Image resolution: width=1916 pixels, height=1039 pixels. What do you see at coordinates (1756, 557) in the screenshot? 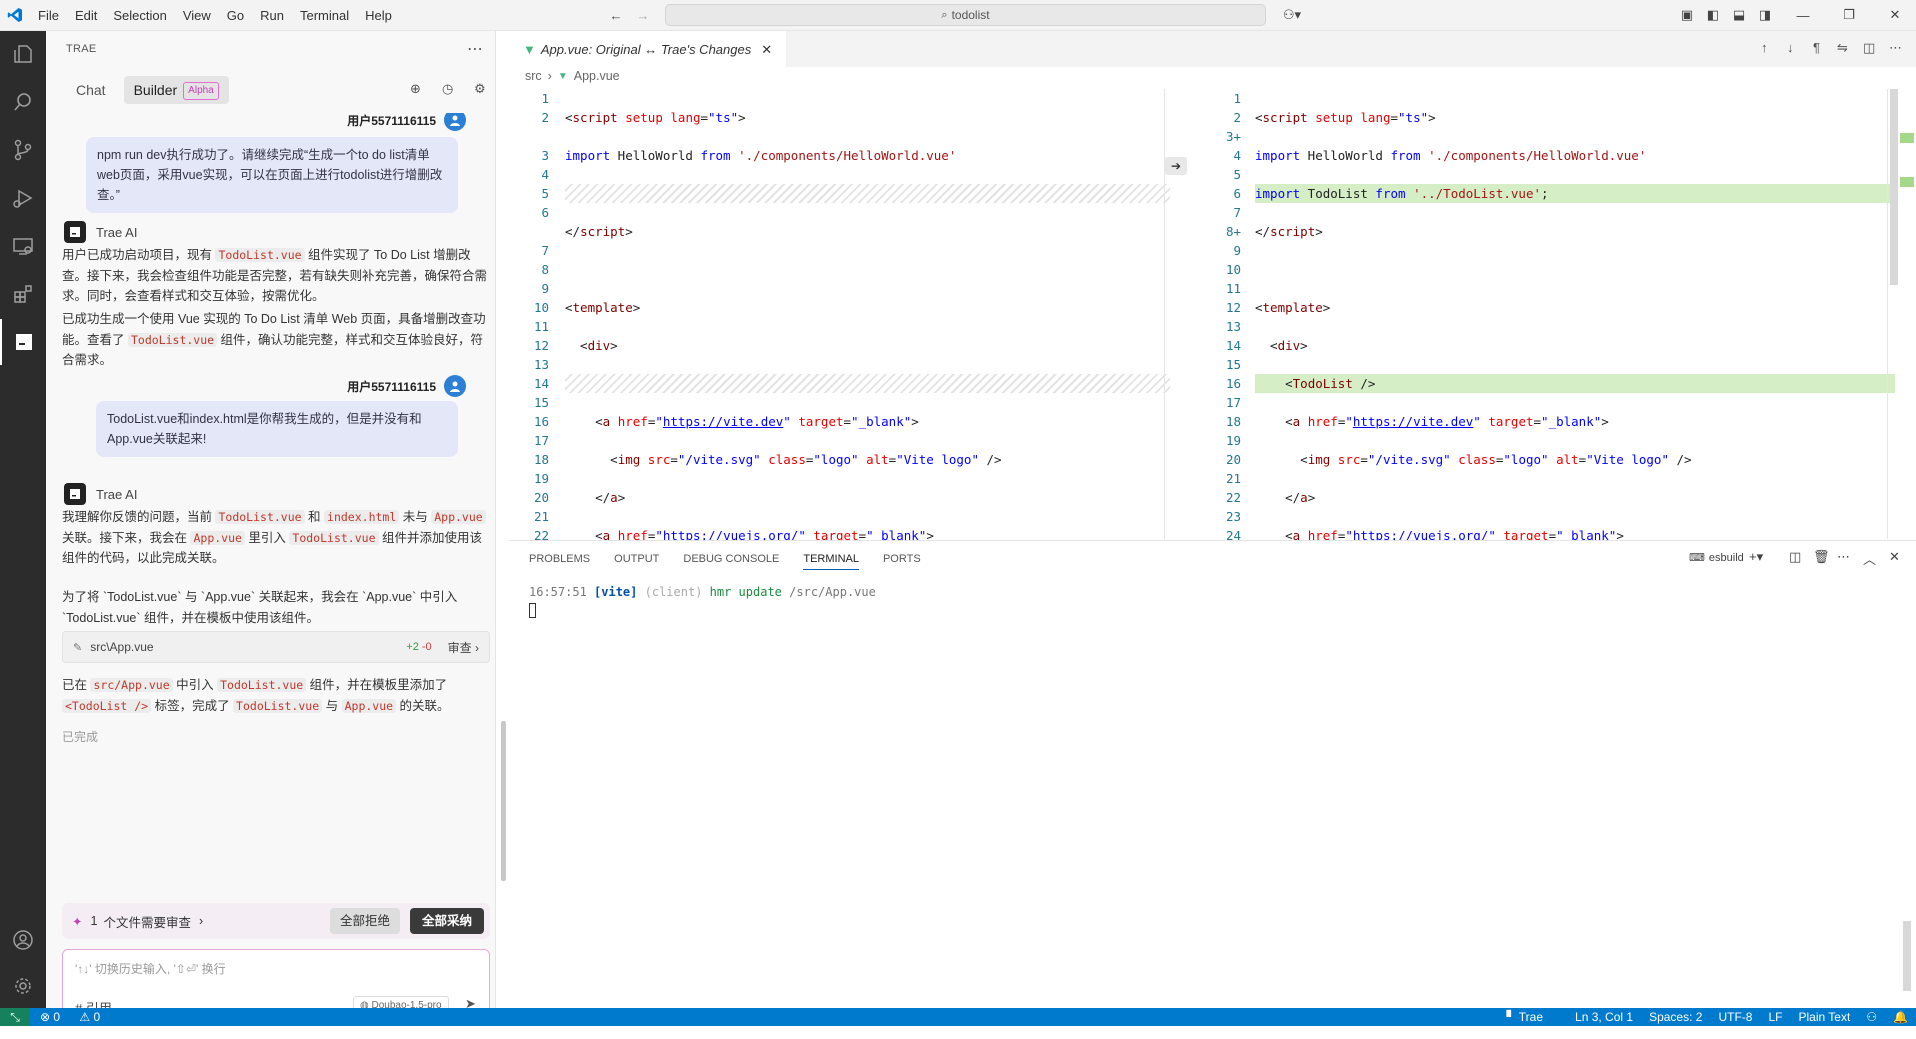
I see `new-terminal-icon: +▾` at bounding box center [1756, 557].